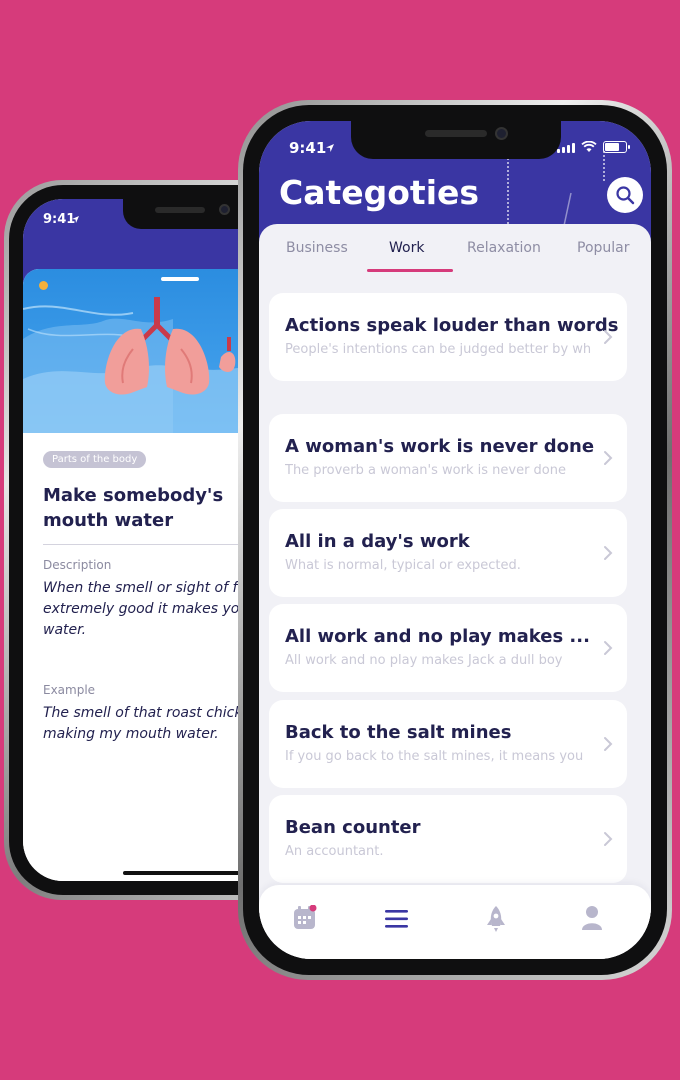 This screenshot has height=1080, width=680. What do you see at coordinates (308, 148) in the screenshot?
I see `status-time: 9:41` at bounding box center [308, 148].